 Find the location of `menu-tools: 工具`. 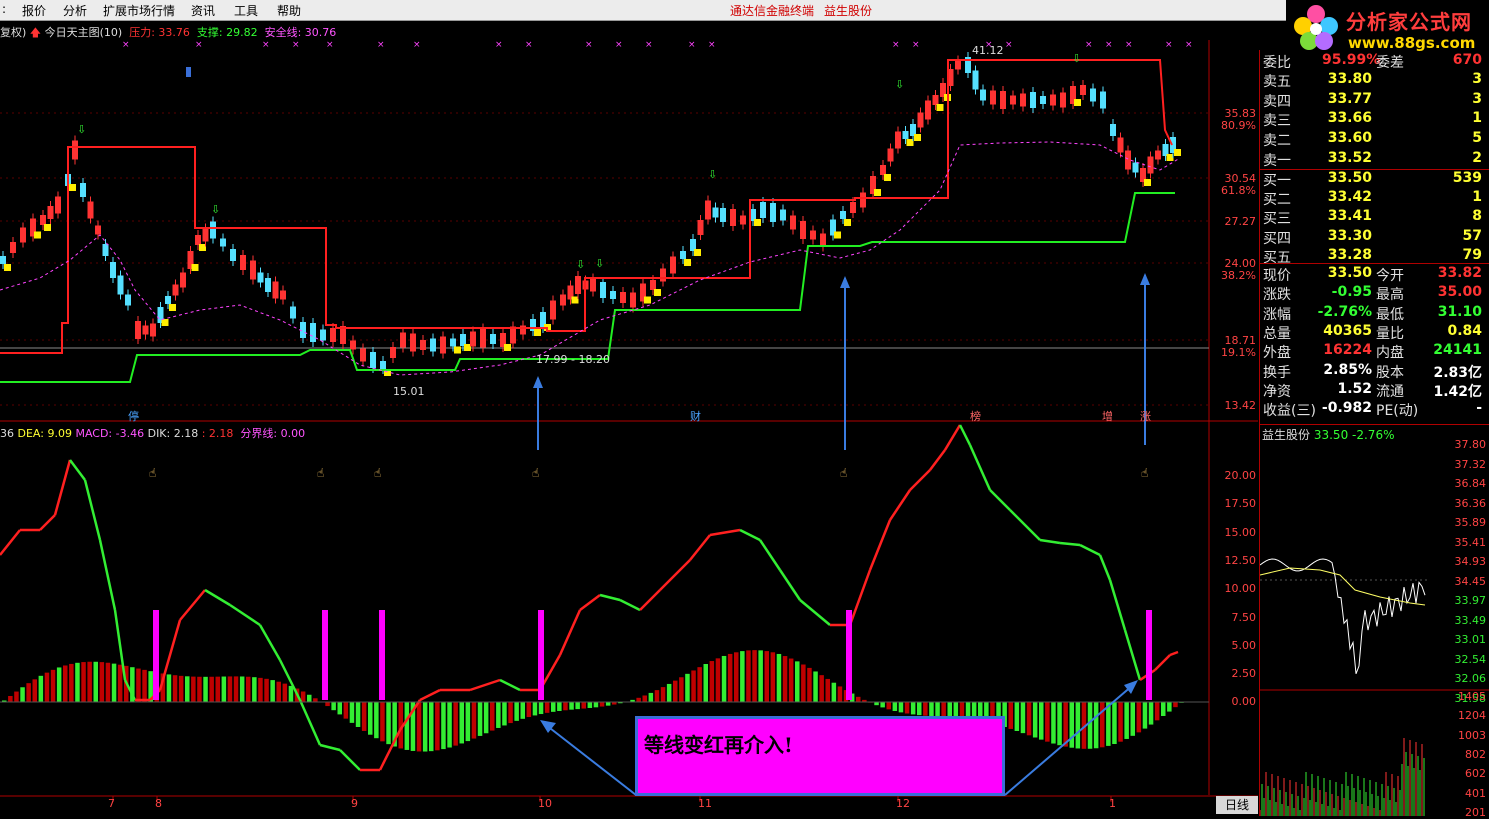

menu-tools: 工具 is located at coordinates (246, 10).